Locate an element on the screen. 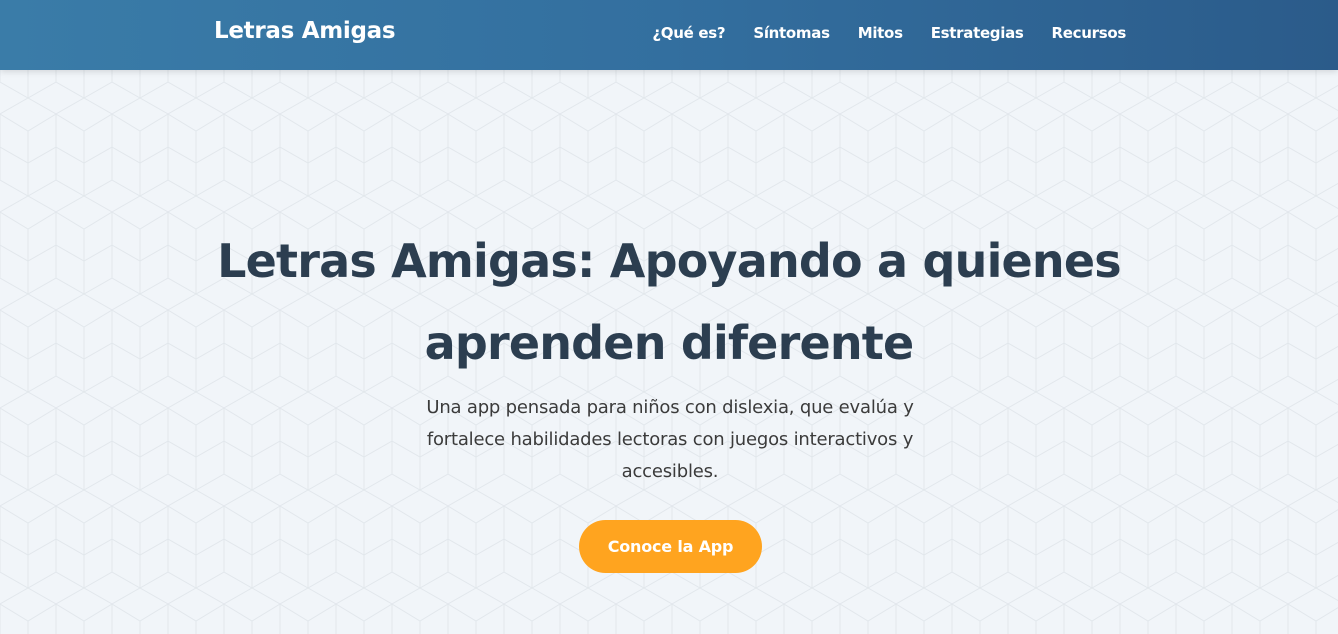 This screenshot has width=1338, height=634. brand-logo-link: Letras Amigas is located at coordinates (305, 31).